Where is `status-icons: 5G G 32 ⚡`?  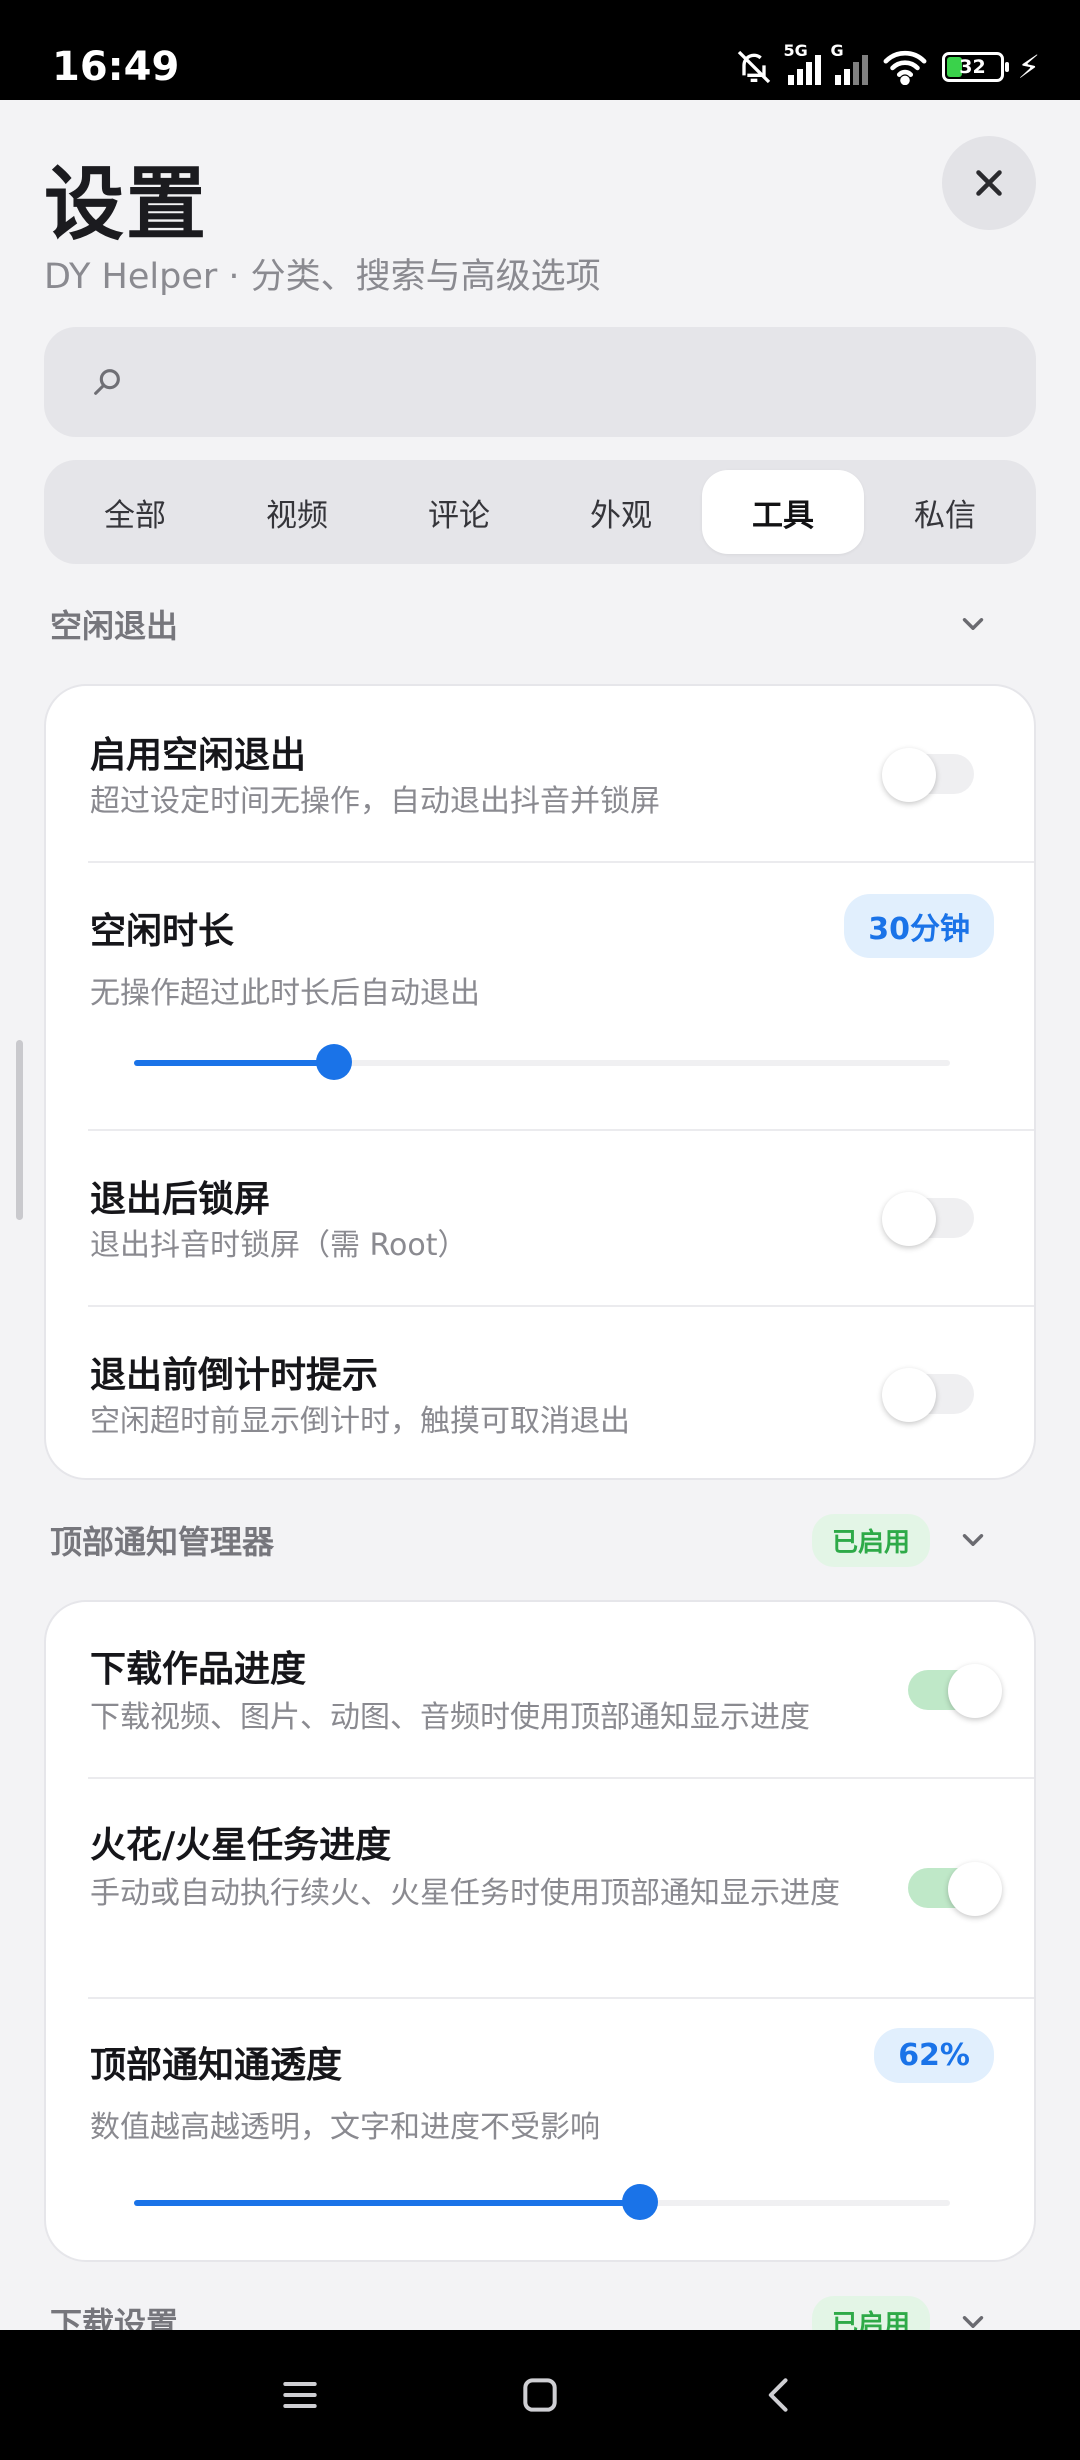 status-icons: 5G G 32 ⚡ is located at coordinates (887, 66).